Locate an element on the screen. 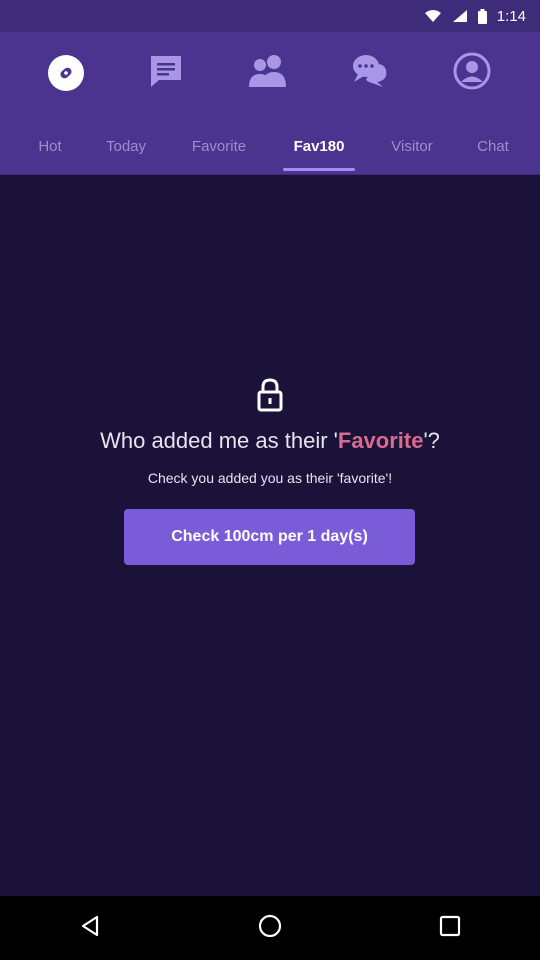 This screenshot has height=960, width=540. check-favorite-button: Check 100cm per 1 day(s) is located at coordinates (269, 537).